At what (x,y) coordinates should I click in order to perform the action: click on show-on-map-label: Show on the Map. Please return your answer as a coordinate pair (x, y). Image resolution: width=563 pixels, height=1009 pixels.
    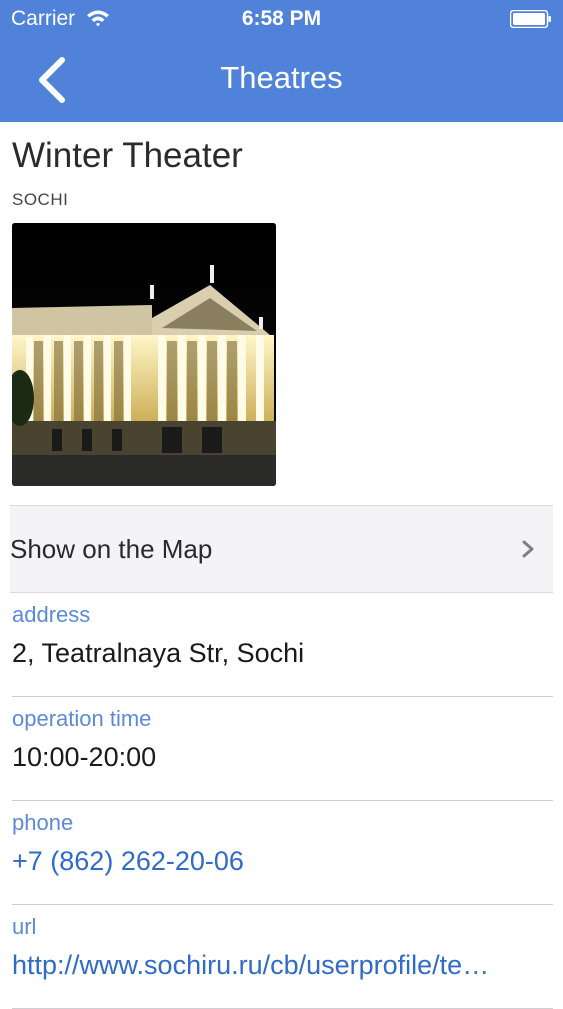
    Looking at the image, I should click on (111, 549).